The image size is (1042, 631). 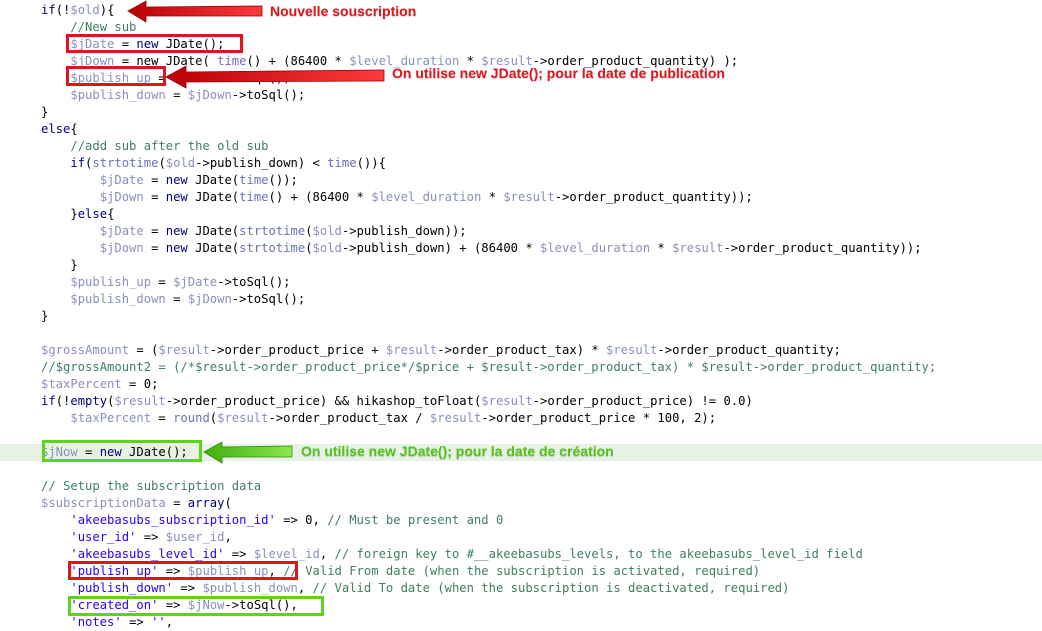 I want to click on code-line: 'created_on' => $jNow->toSql(),, so click(x=521, y=605).